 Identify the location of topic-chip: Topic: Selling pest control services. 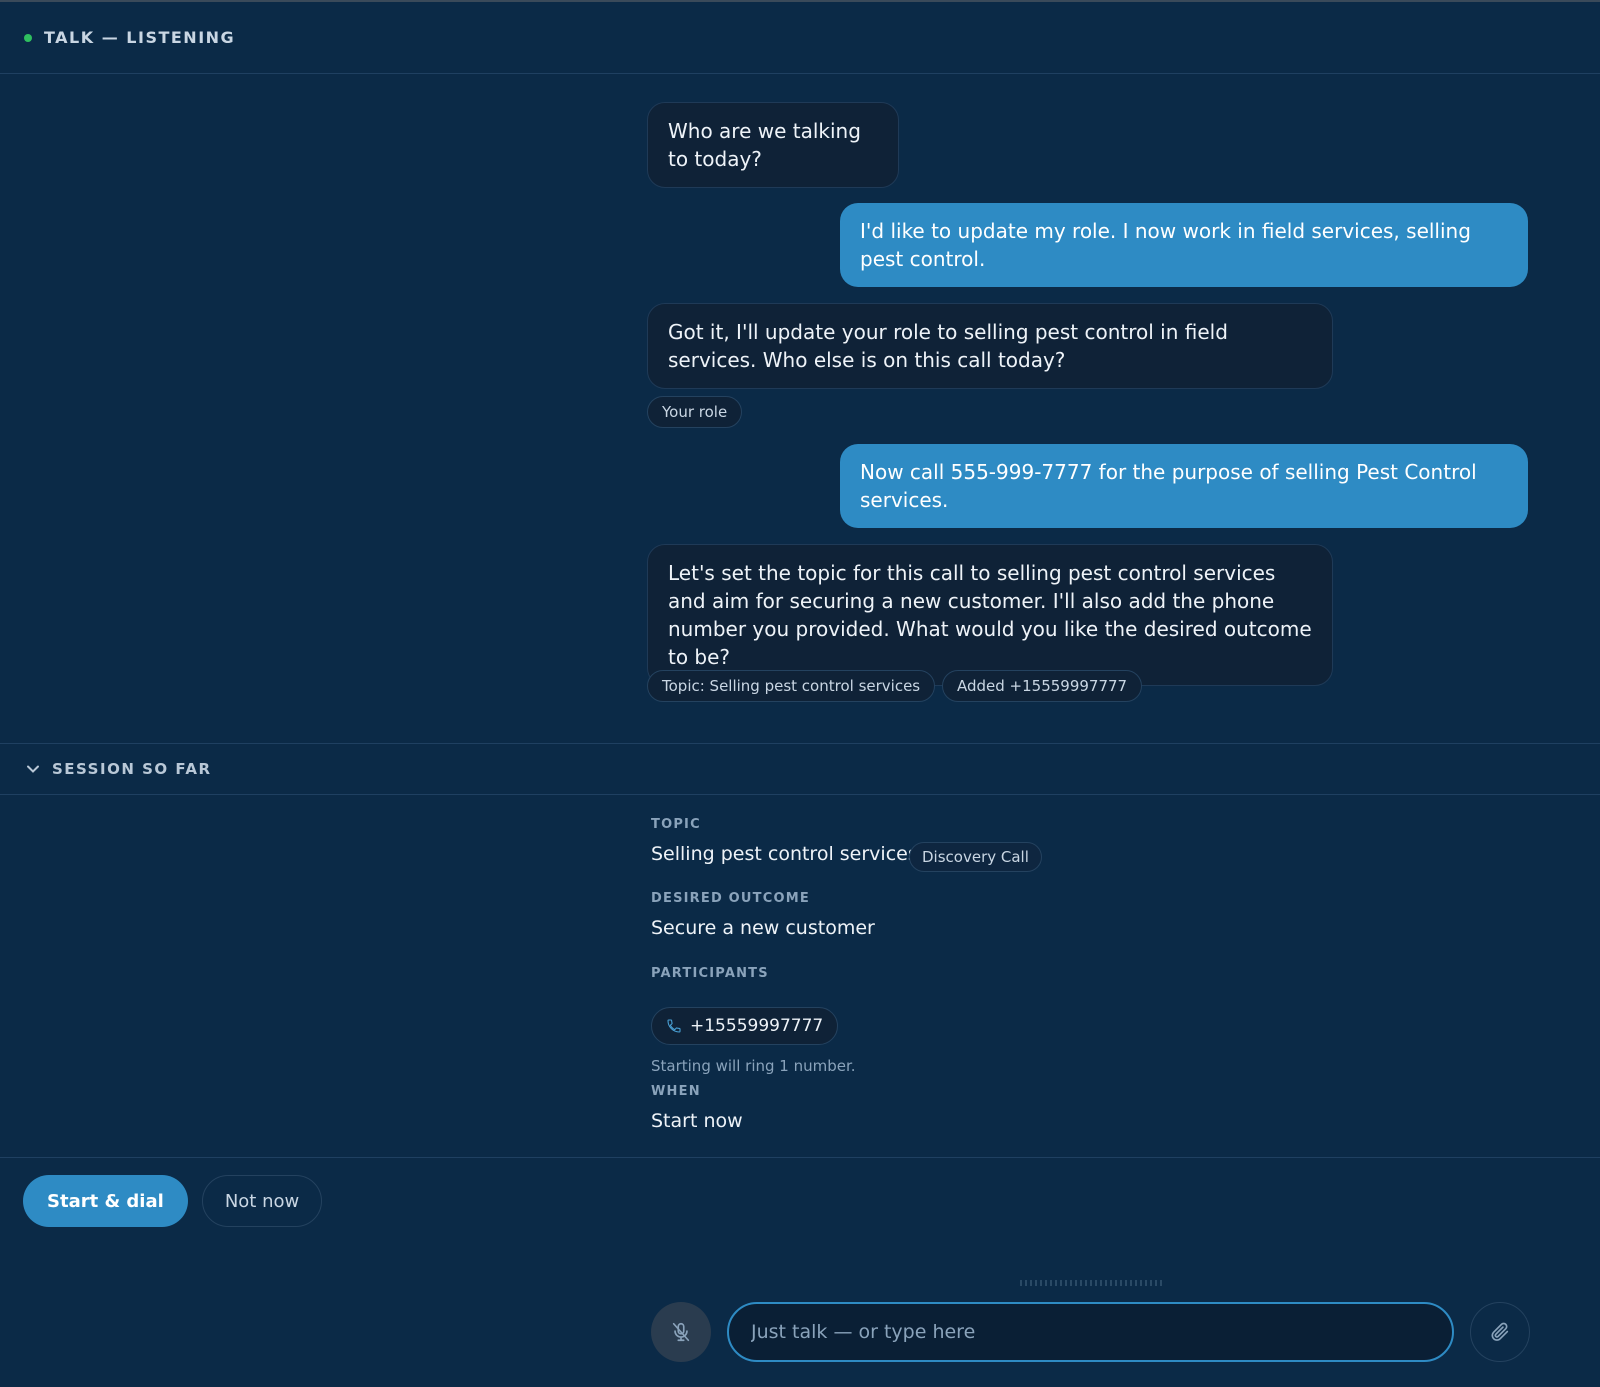
(791, 686).